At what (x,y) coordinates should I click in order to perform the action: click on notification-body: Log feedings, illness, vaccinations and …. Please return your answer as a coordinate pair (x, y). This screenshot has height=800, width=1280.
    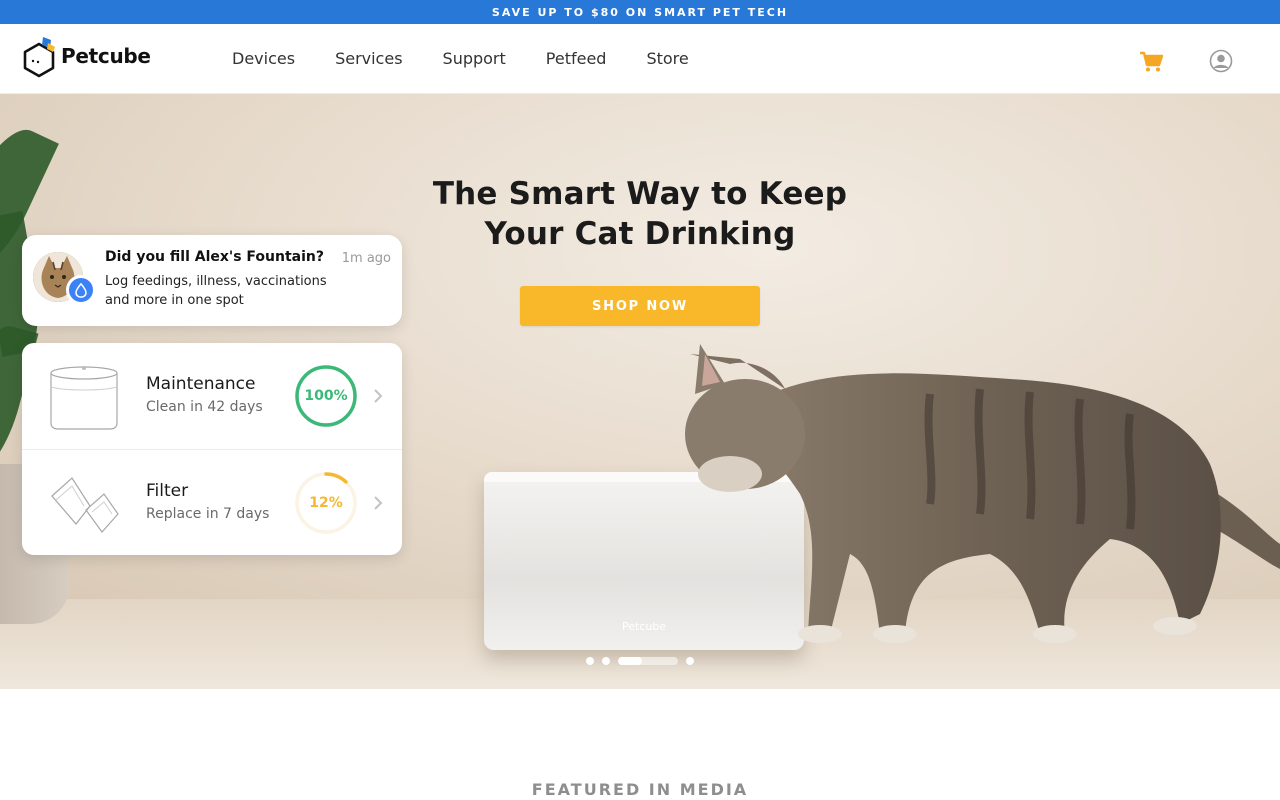
    Looking at the image, I should click on (216, 291).